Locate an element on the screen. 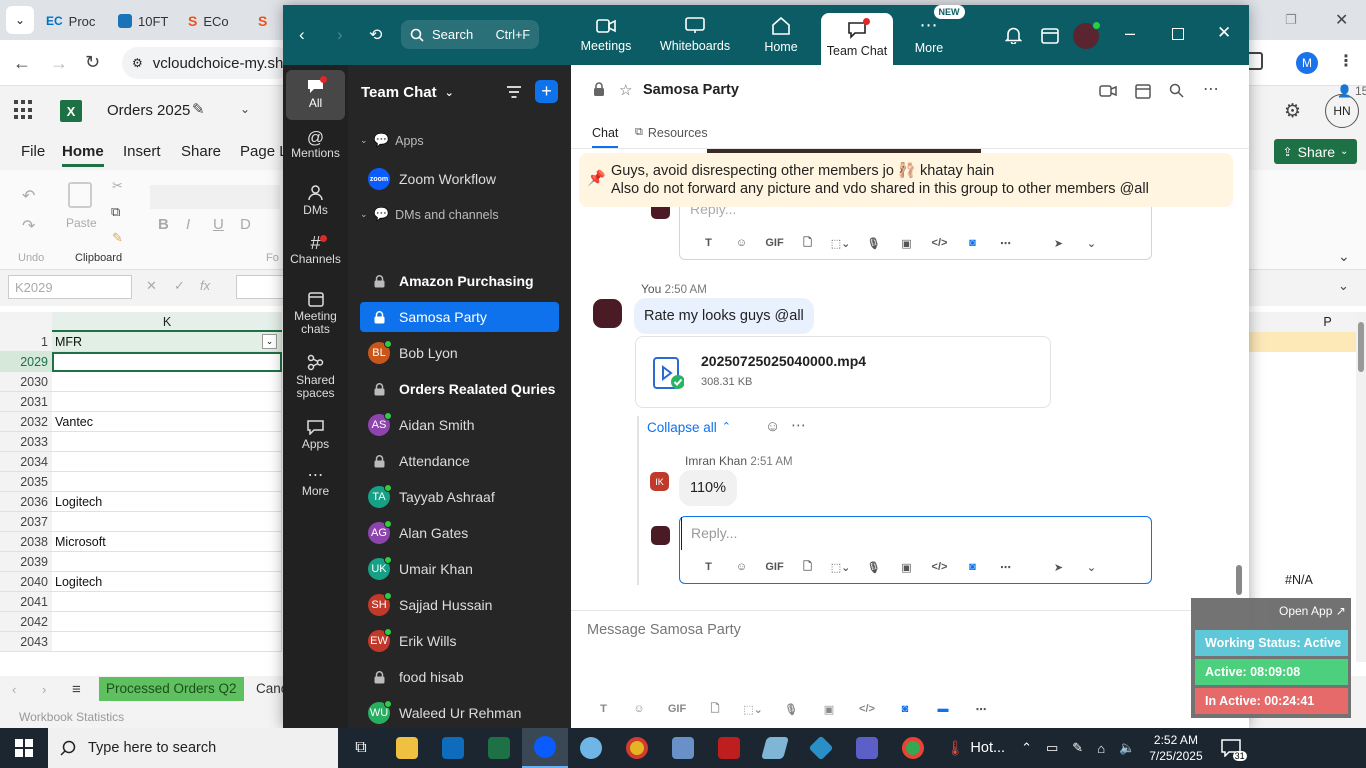  chrome-profile-icon is located at coordinates (913, 748).